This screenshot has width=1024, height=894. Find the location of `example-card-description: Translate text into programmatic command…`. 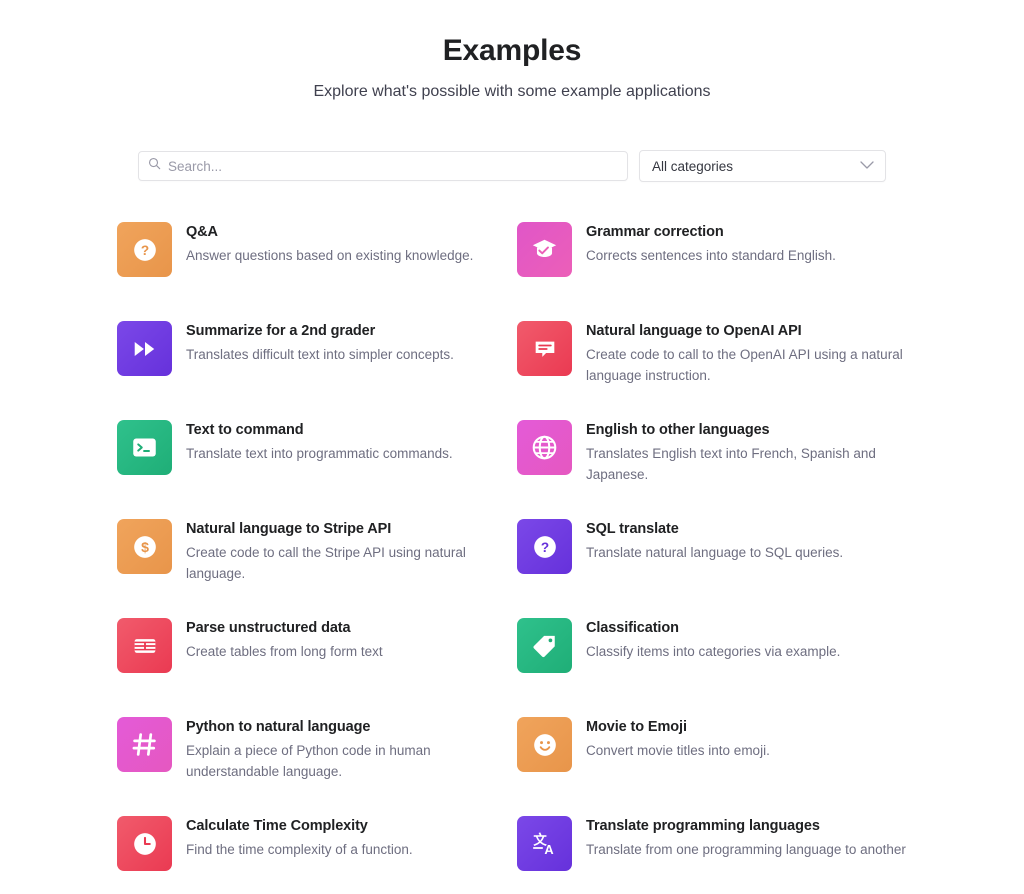

example-card-description: Translate text into programmatic command… is located at coordinates (319, 453).